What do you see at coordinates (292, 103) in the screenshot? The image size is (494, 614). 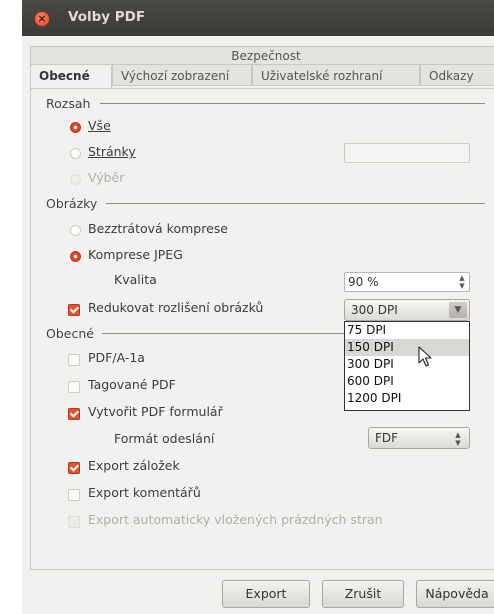 I see `range-divider` at bounding box center [292, 103].